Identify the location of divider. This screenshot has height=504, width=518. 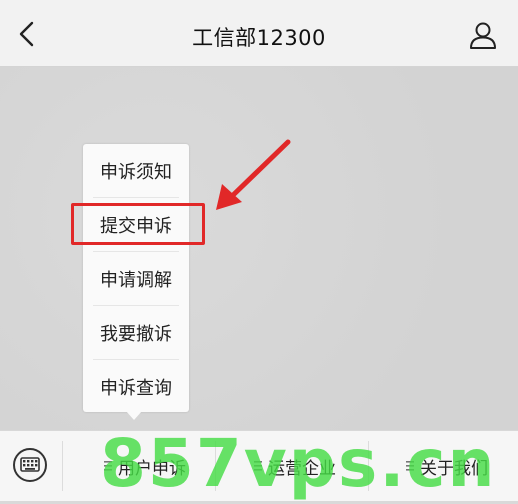
(62, 466).